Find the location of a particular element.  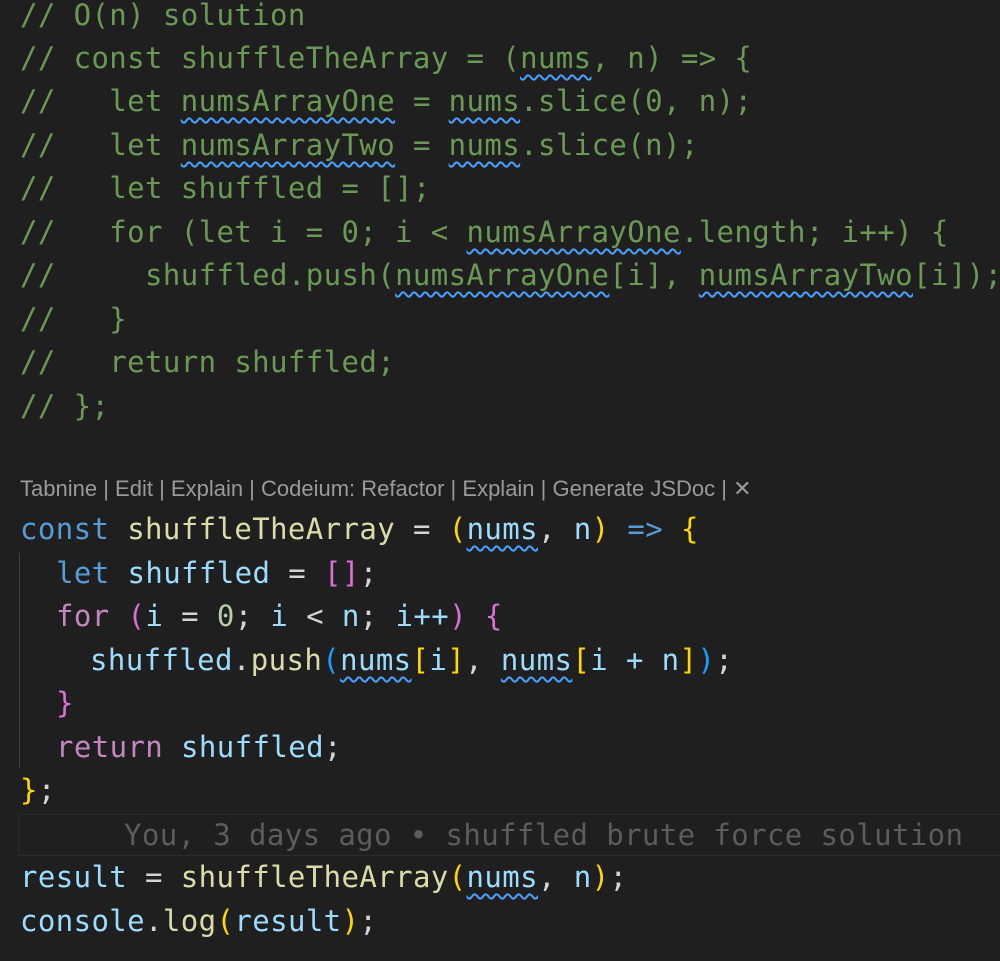

keyword-for: for is located at coordinates (83, 616).